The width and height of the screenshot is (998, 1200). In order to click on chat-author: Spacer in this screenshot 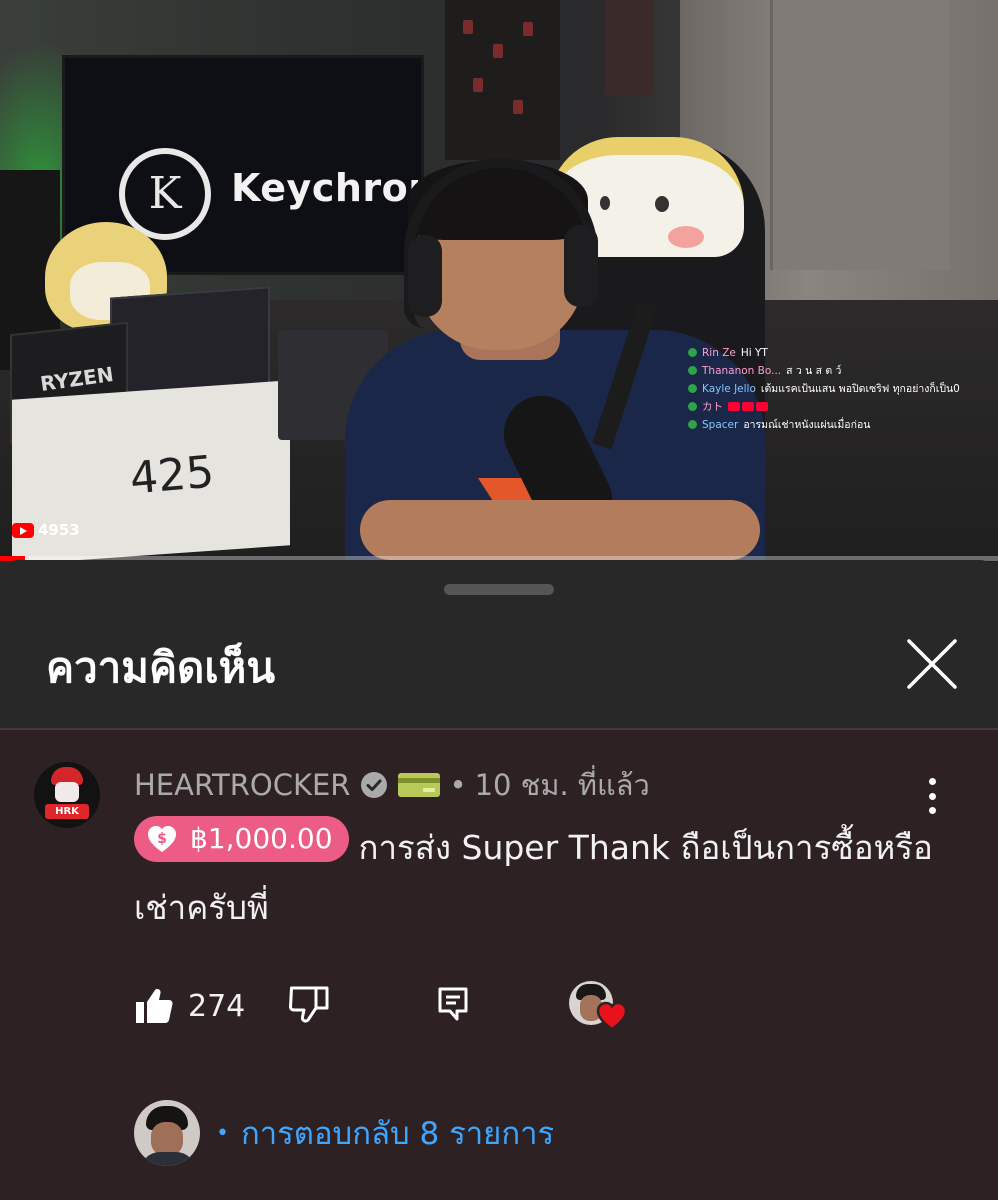, I will do `click(720, 425)`.